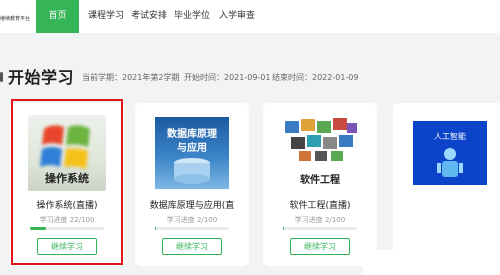 The image size is (500, 275). What do you see at coordinates (57, 16) in the screenshot?
I see `nav-home: 首页` at bounding box center [57, 16].